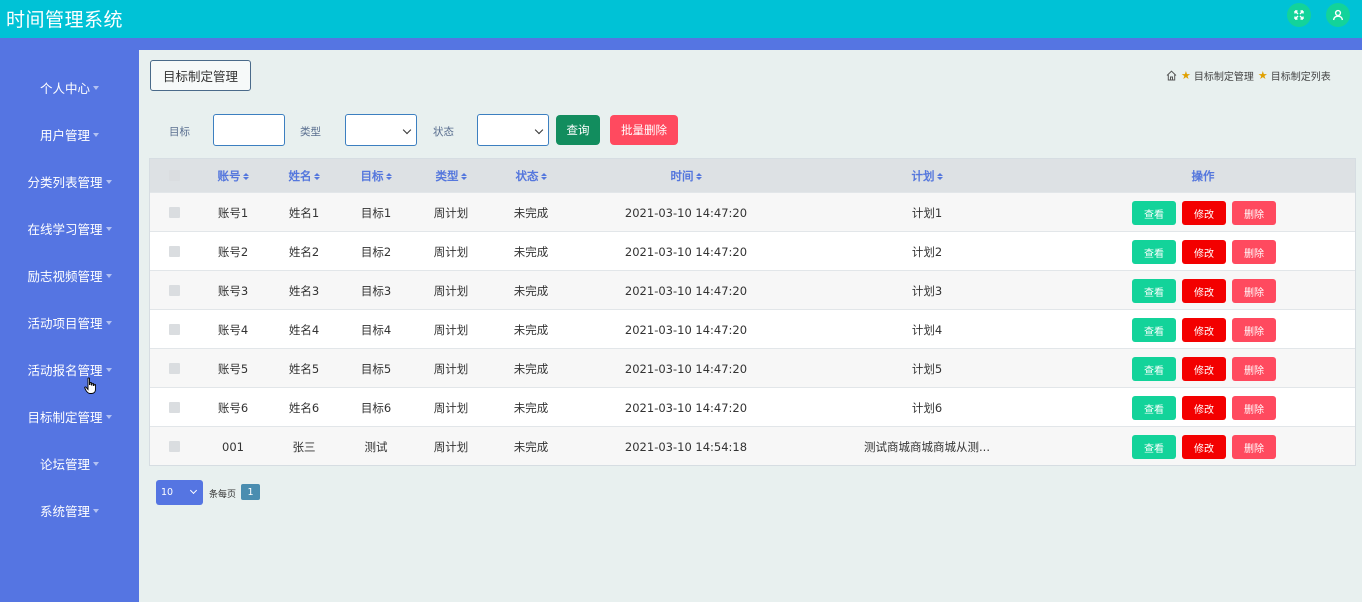  Describe the element at coordinates (578, 130) in the screenshot. I see `query-button: 查询` at that location.